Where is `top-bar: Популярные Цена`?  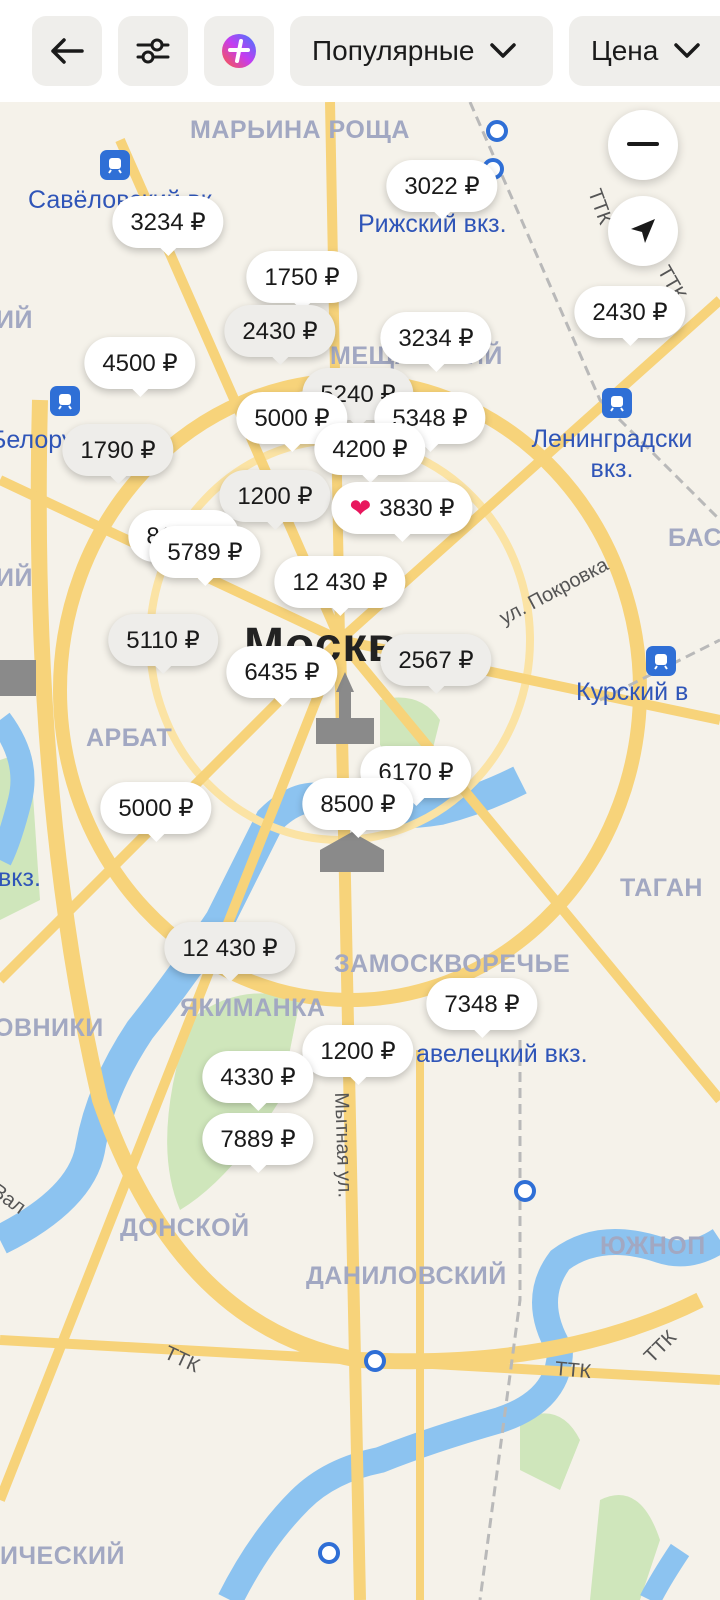
top-bar: Популярные Цена is located at coordinates (360, 51).